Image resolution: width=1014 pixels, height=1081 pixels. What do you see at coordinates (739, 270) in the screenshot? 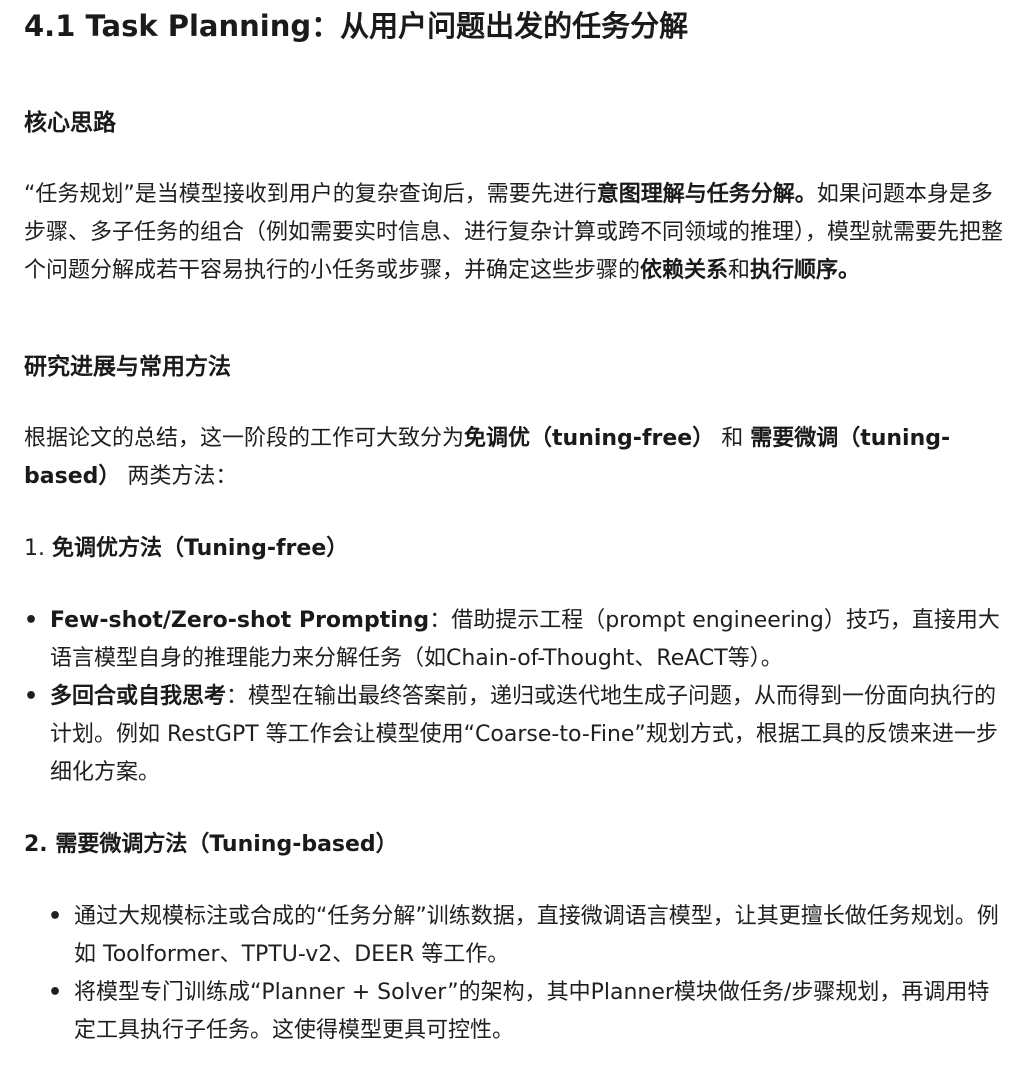
I see `intro-text-3: 和` at bounding box center [739, 270].